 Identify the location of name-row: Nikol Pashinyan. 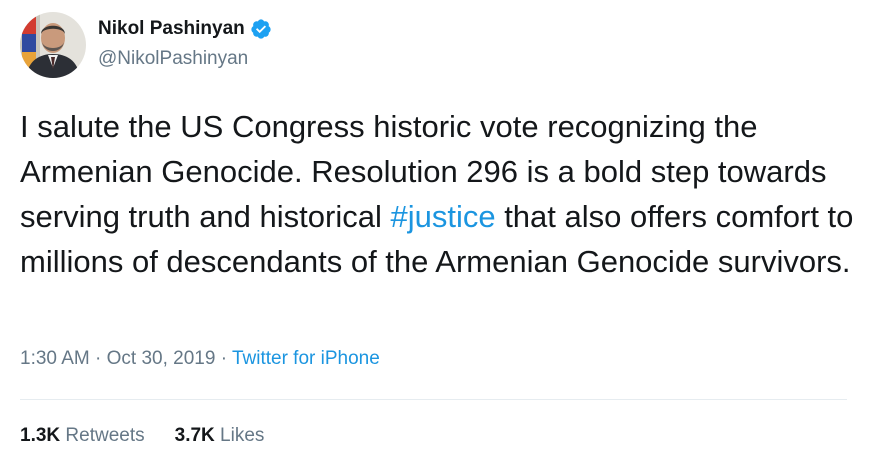
(185, 29).